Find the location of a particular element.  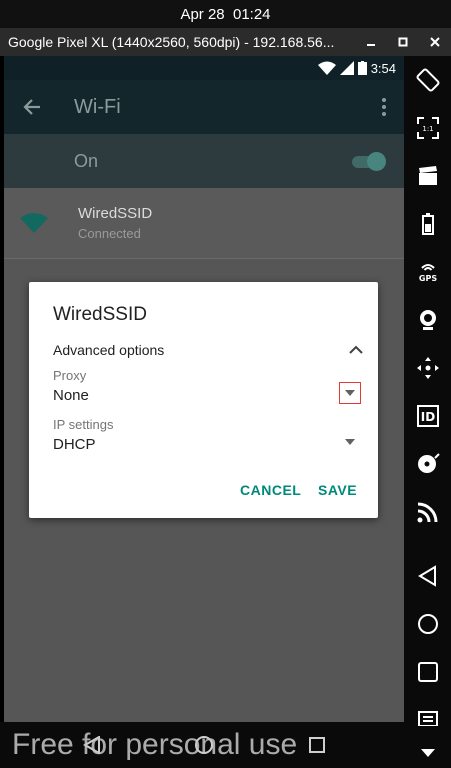

nav-home-tool-button is located at coordinates (427, 624).